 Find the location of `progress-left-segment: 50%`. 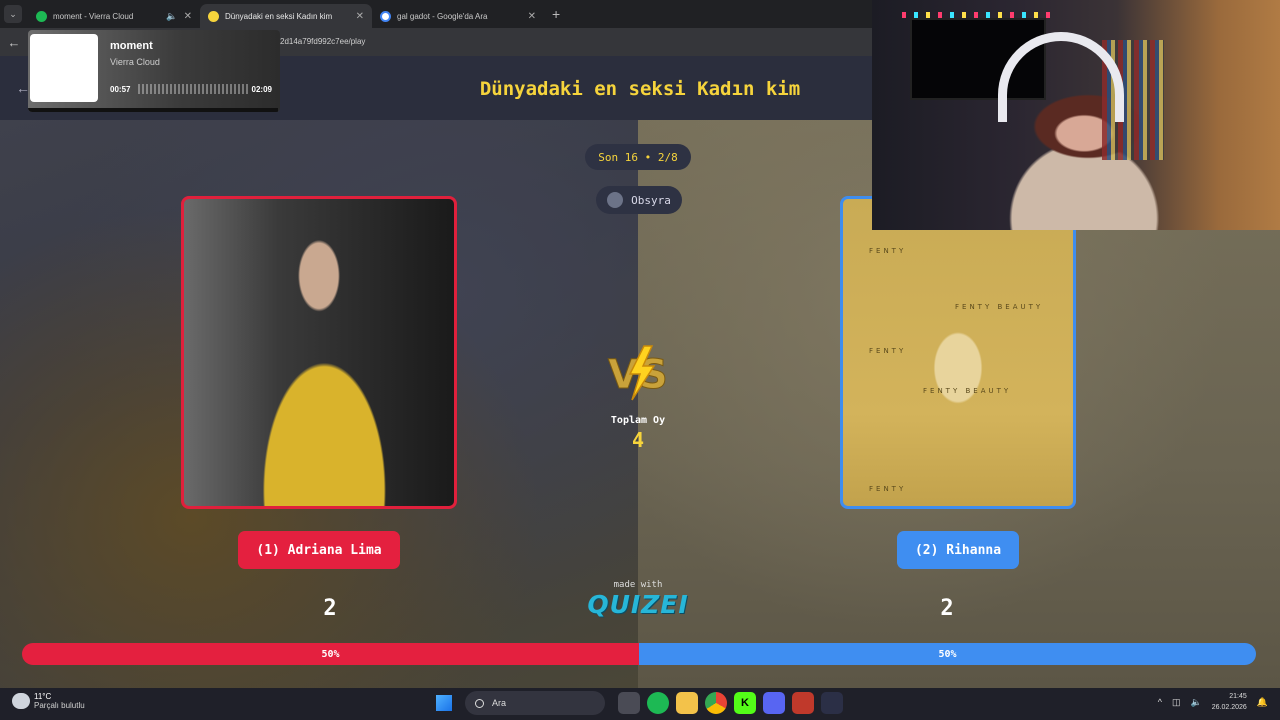

progress-left-segment: 50% is located at coordinates (330, 654).